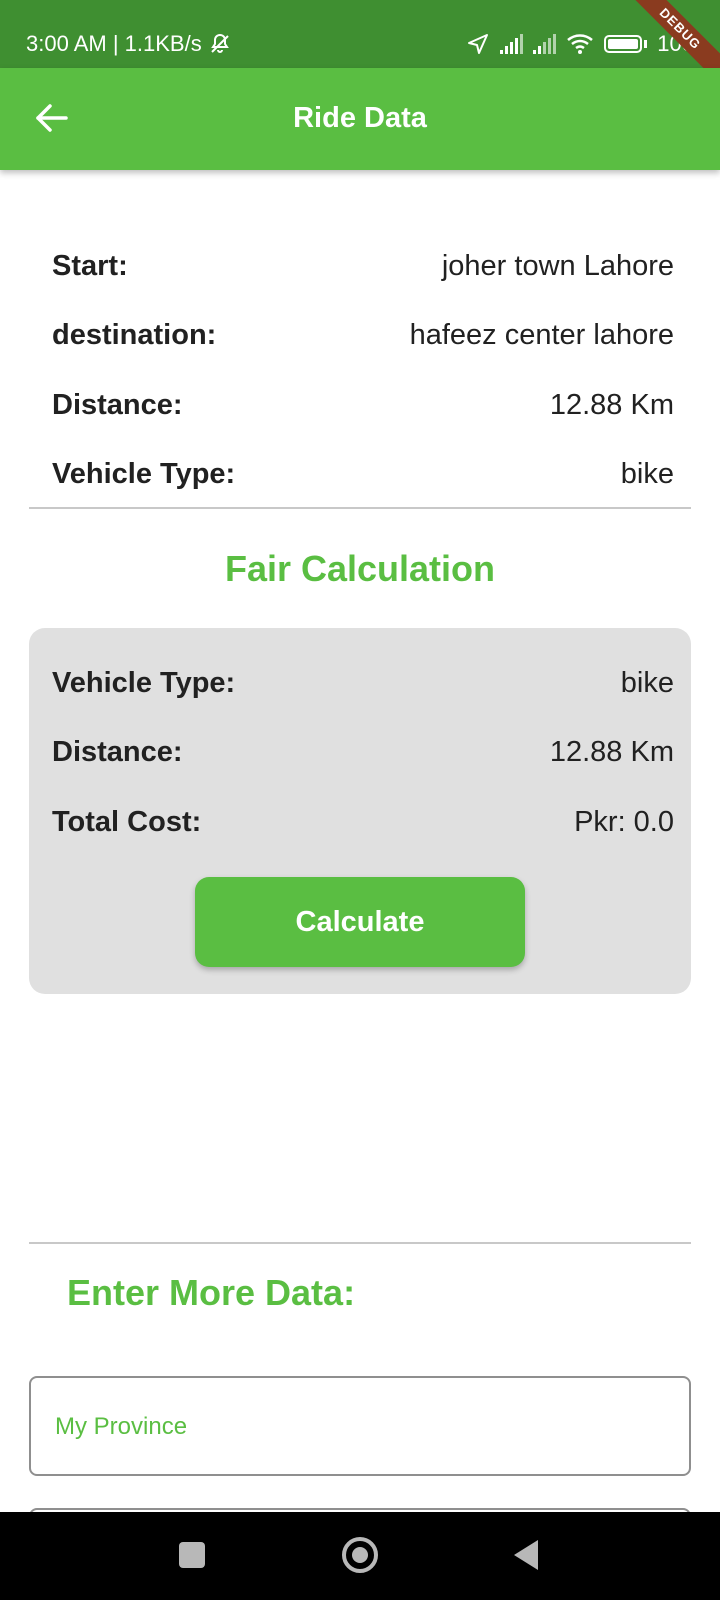 The image size is (720, 1600). I want to click on enter-more-data-title: Enter More Data:, so click(211, 1292).